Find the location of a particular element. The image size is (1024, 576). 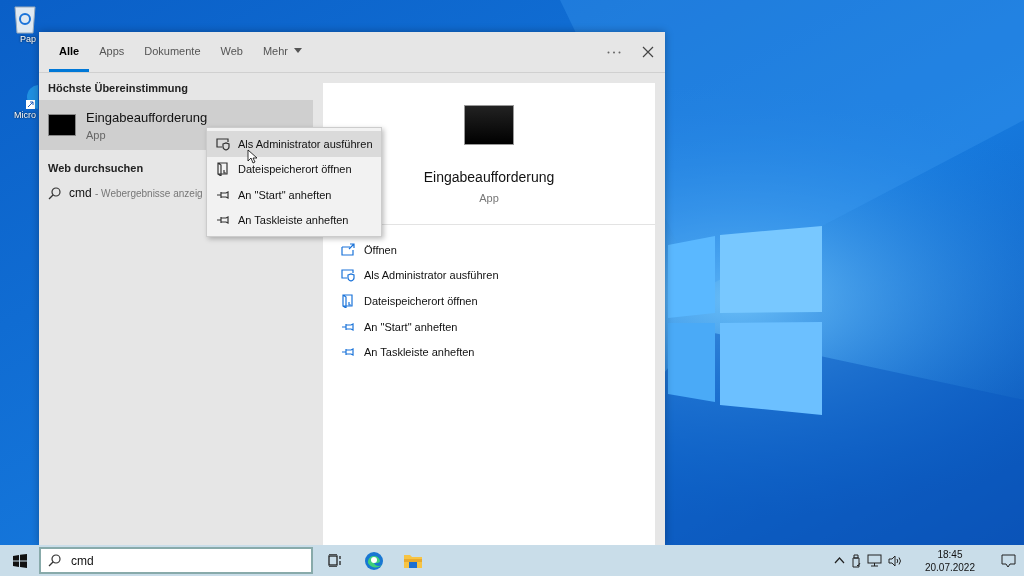

network-icon is located at coordinates (874, 560).